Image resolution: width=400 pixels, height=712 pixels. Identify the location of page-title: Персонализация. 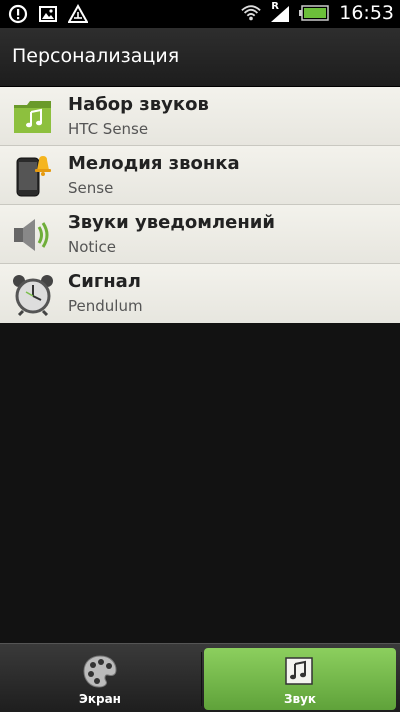
(96, 56).